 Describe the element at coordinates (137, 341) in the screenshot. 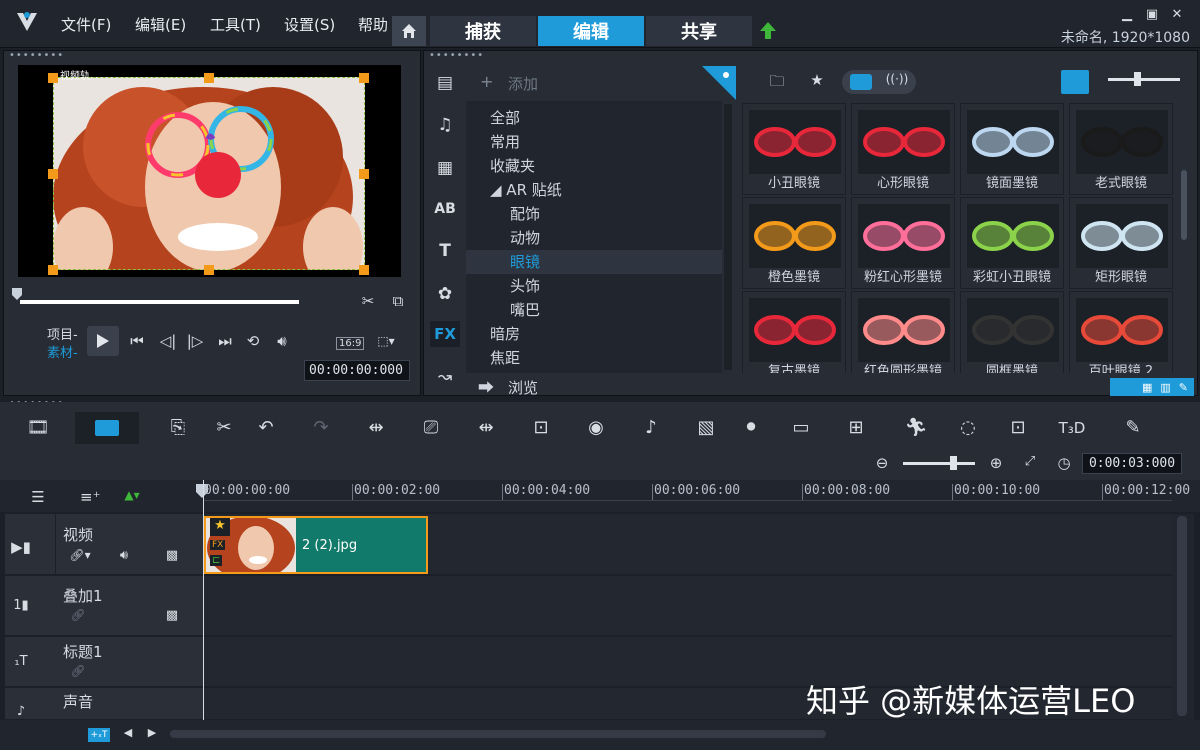

I see `go-start-icon: ⏮` at that location.